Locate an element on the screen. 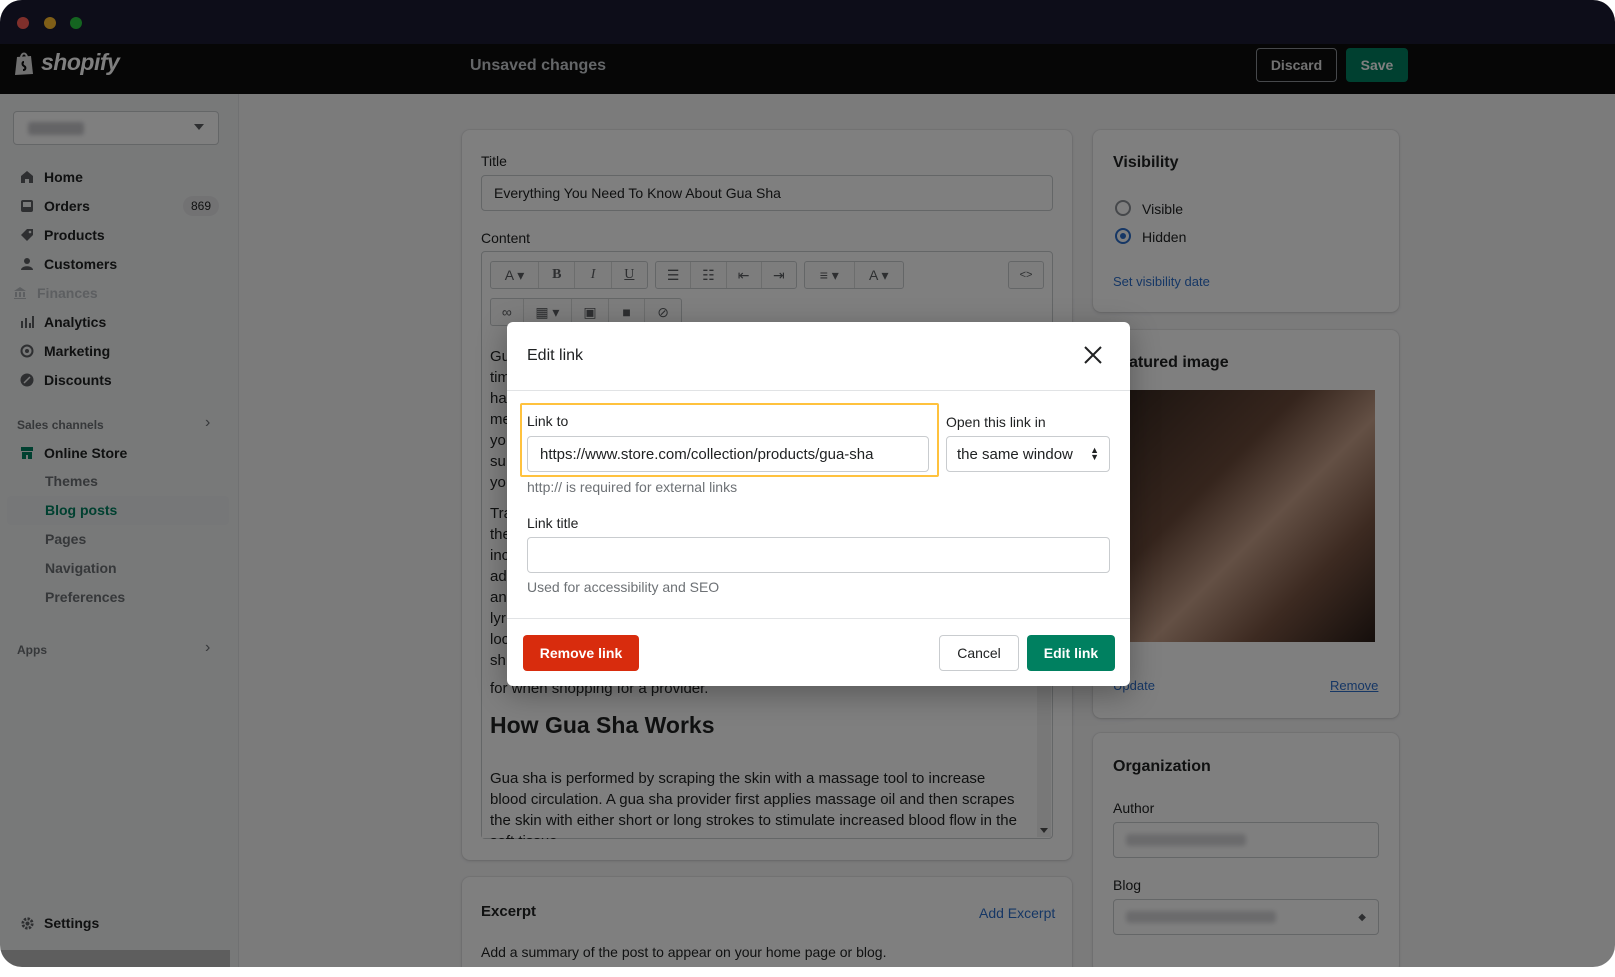  close-icon is located at coordinates (1093, 355).